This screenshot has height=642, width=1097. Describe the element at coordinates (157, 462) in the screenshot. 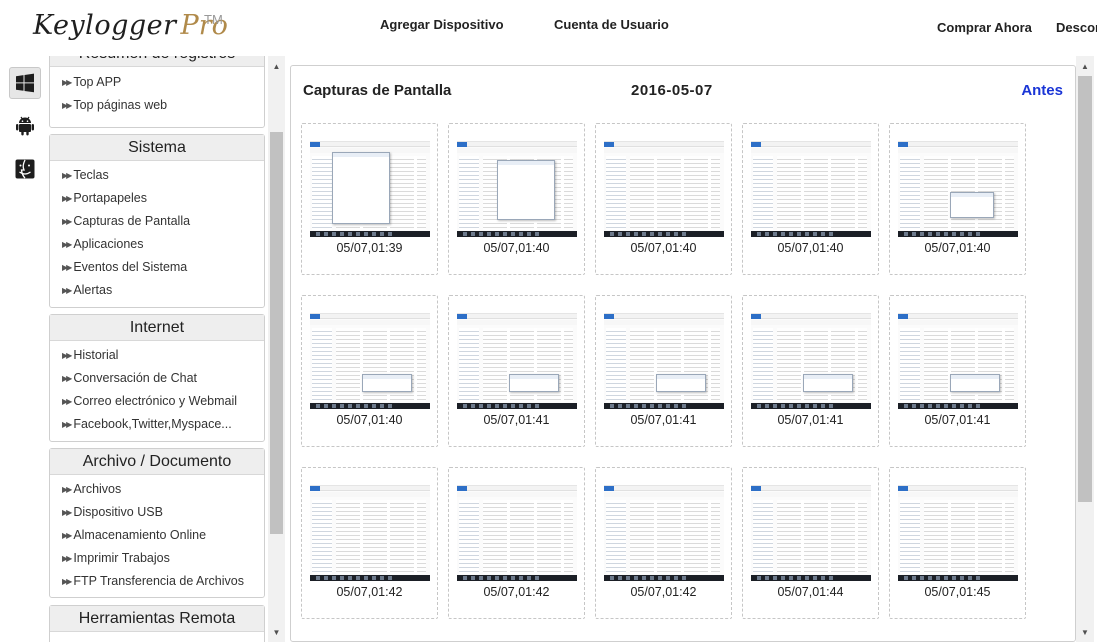

I see `panel-archivo-title: Archivo / Documento` at that location.